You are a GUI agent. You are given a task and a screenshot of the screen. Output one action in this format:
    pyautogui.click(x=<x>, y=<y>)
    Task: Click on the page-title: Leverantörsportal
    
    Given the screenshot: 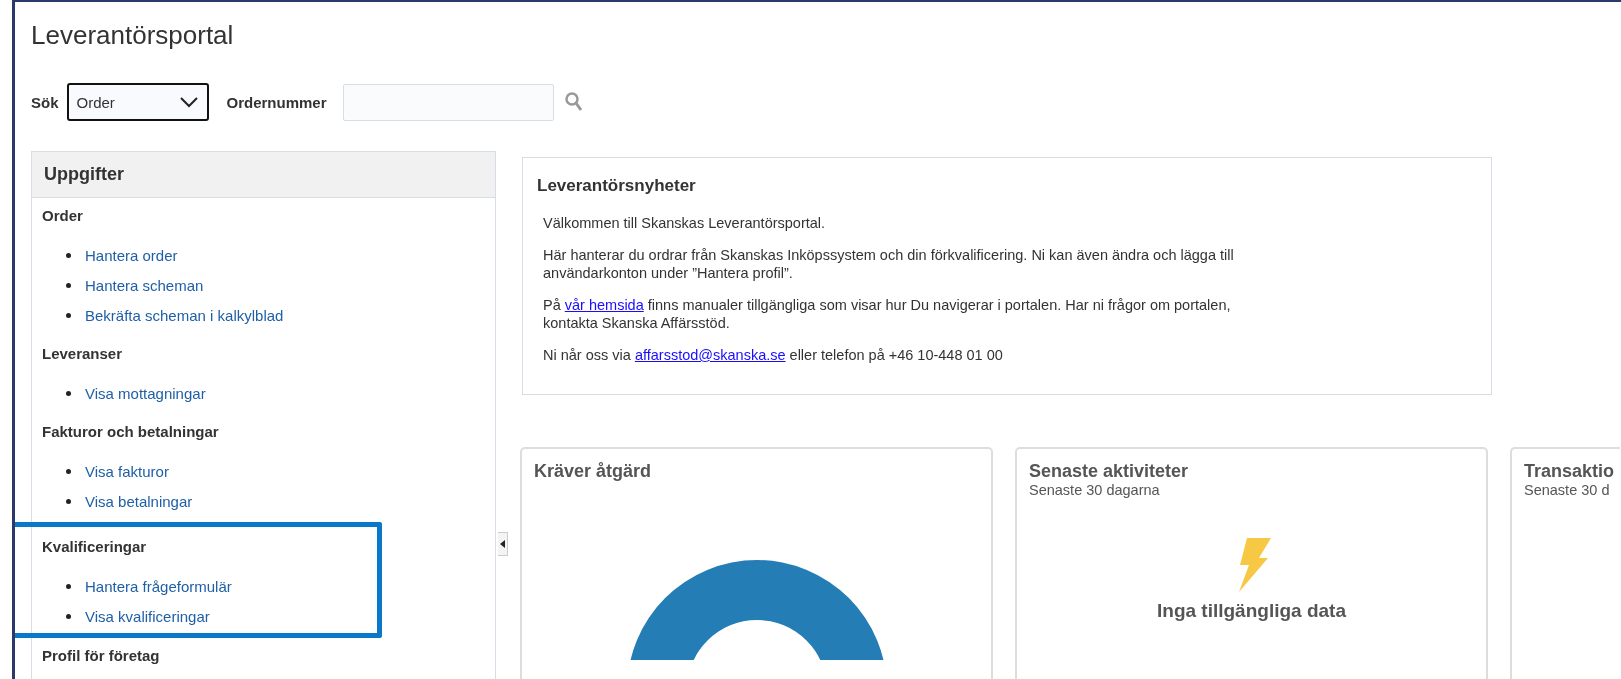 What is the action you would take?
    pyautogui.click(x=133, y=35)
    